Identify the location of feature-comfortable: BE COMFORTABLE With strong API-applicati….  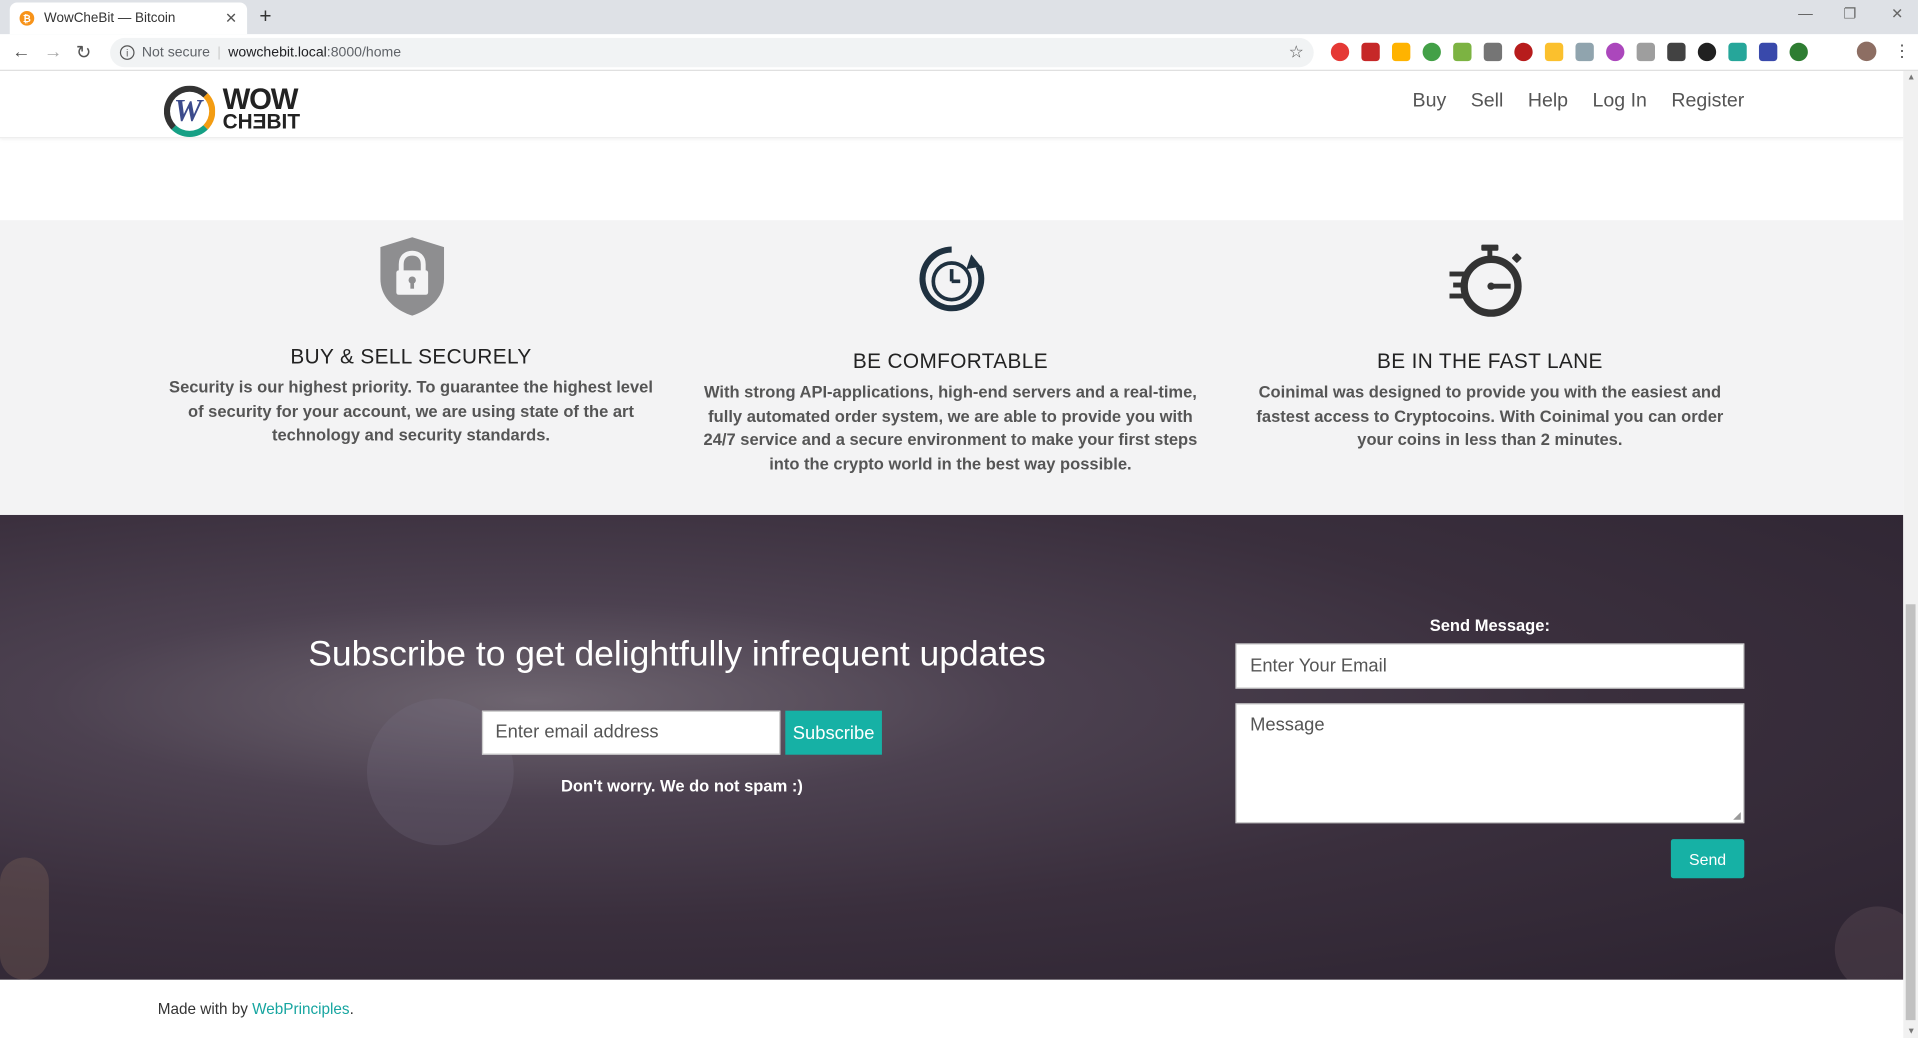
(951, 413).